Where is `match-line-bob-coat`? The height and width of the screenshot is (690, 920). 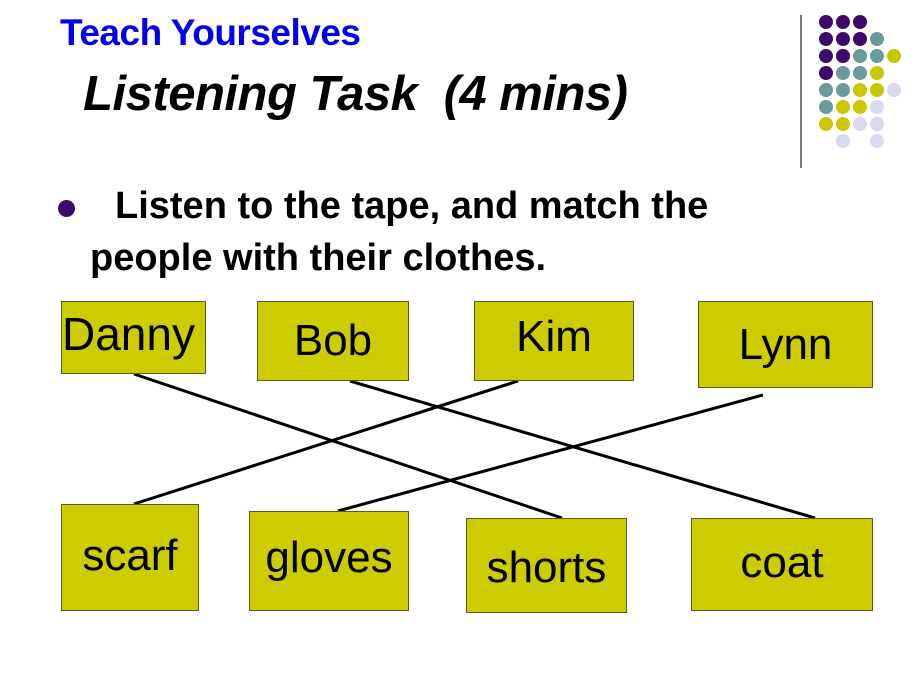
match-line-bob-coat is located at coordinates (582, 449).